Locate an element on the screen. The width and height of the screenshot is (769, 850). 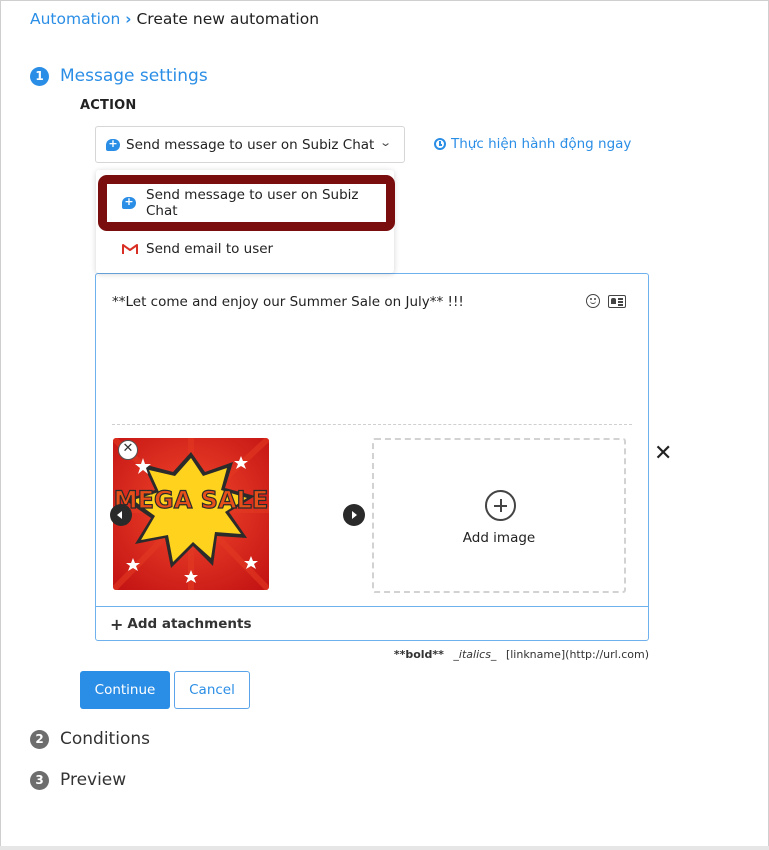
action-select-value: Send message to user on Subiz Chat is located at coordinates (250, 144).